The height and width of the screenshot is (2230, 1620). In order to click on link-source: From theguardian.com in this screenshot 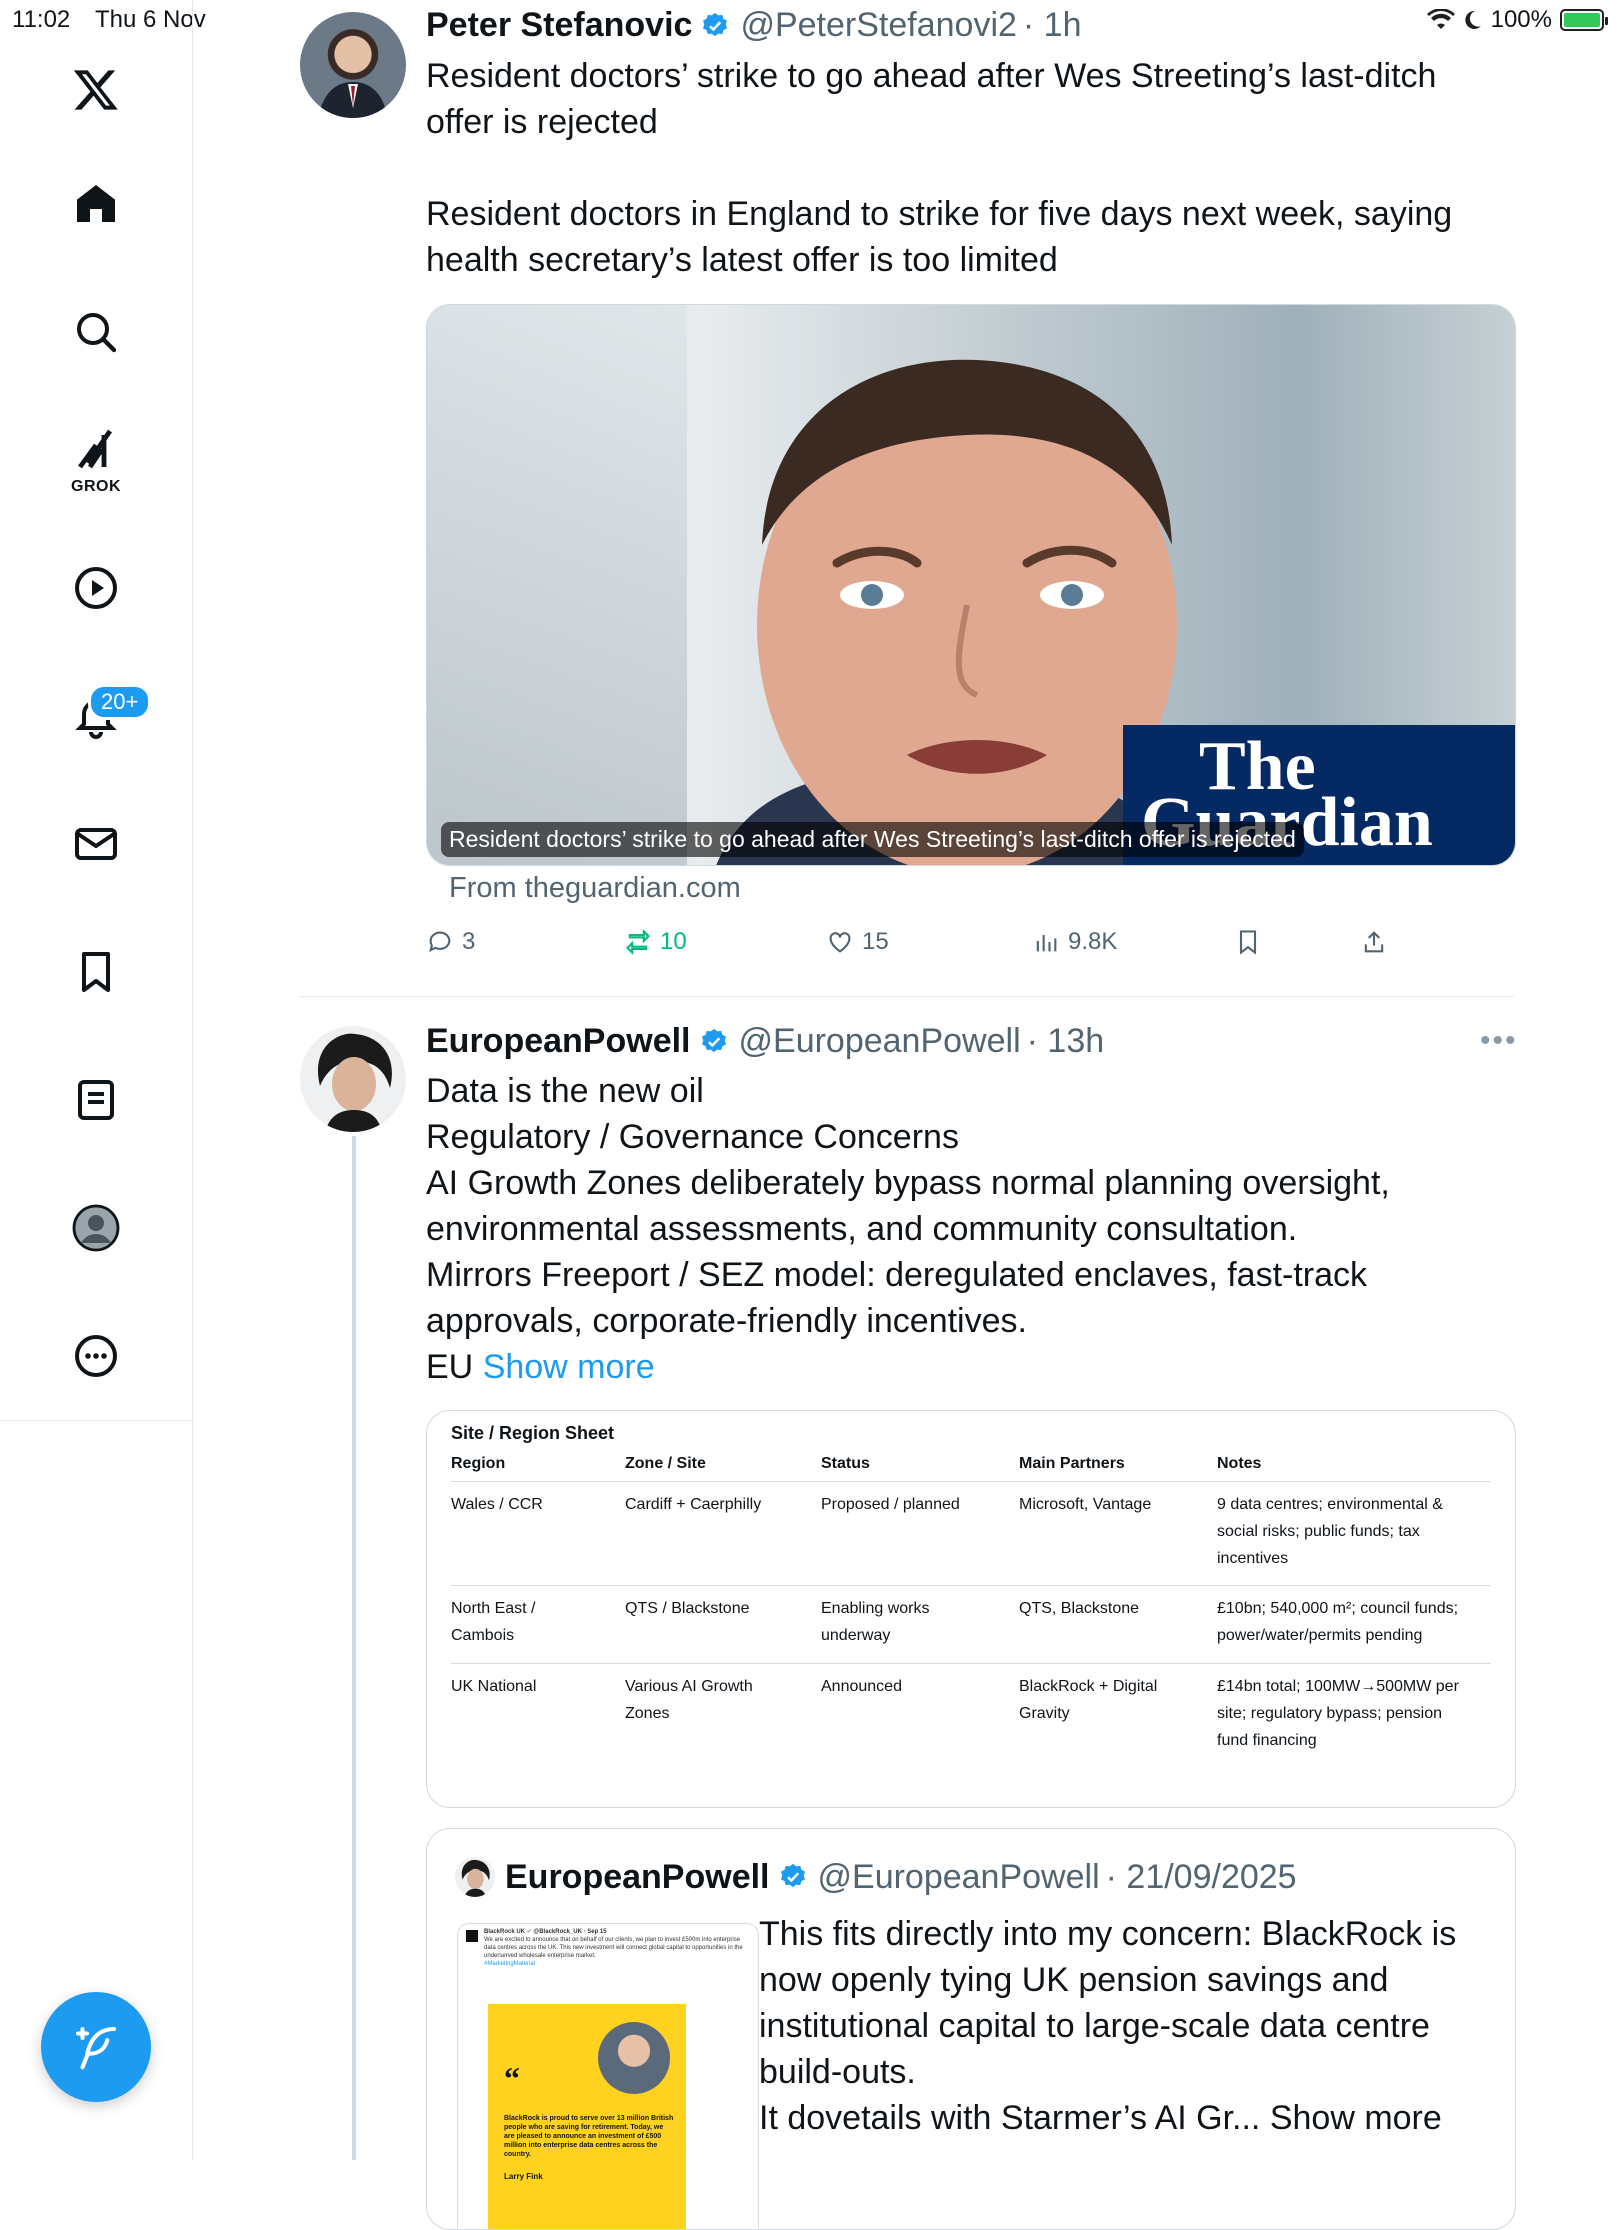, I will do `click(595, 888)`.